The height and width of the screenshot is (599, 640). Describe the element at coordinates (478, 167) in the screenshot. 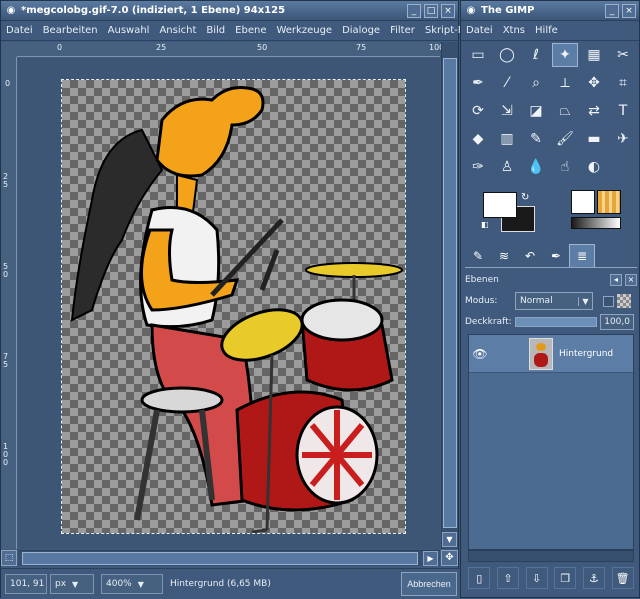

I see `ink-icon: ✑` at that location.